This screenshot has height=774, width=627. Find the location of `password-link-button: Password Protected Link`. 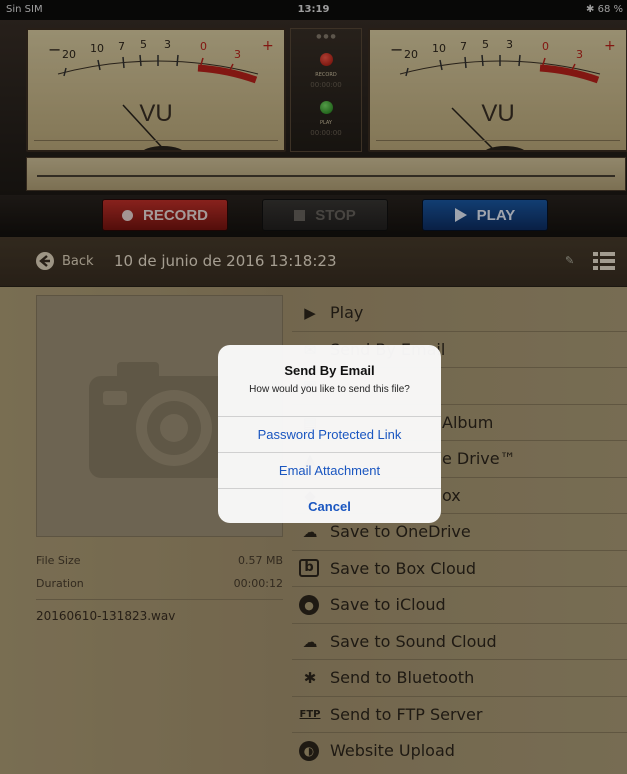

password-link-button: Password Protected Link is located at coordinates (329, 434).